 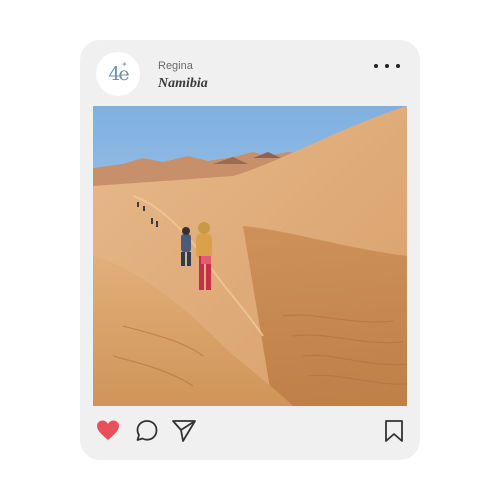 I want to click on location: Namibia, so click(x=183, y=84).